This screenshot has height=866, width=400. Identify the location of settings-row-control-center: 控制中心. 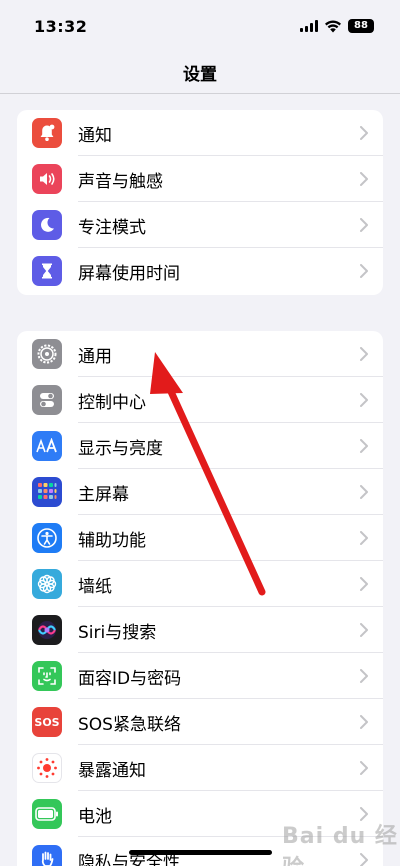
(200, 400).